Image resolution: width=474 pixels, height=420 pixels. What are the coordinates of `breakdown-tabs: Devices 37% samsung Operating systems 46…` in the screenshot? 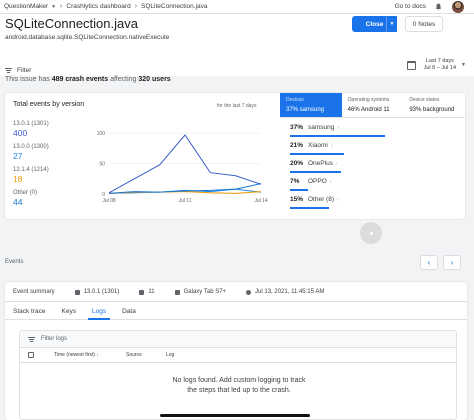 It's located at (373, 105).